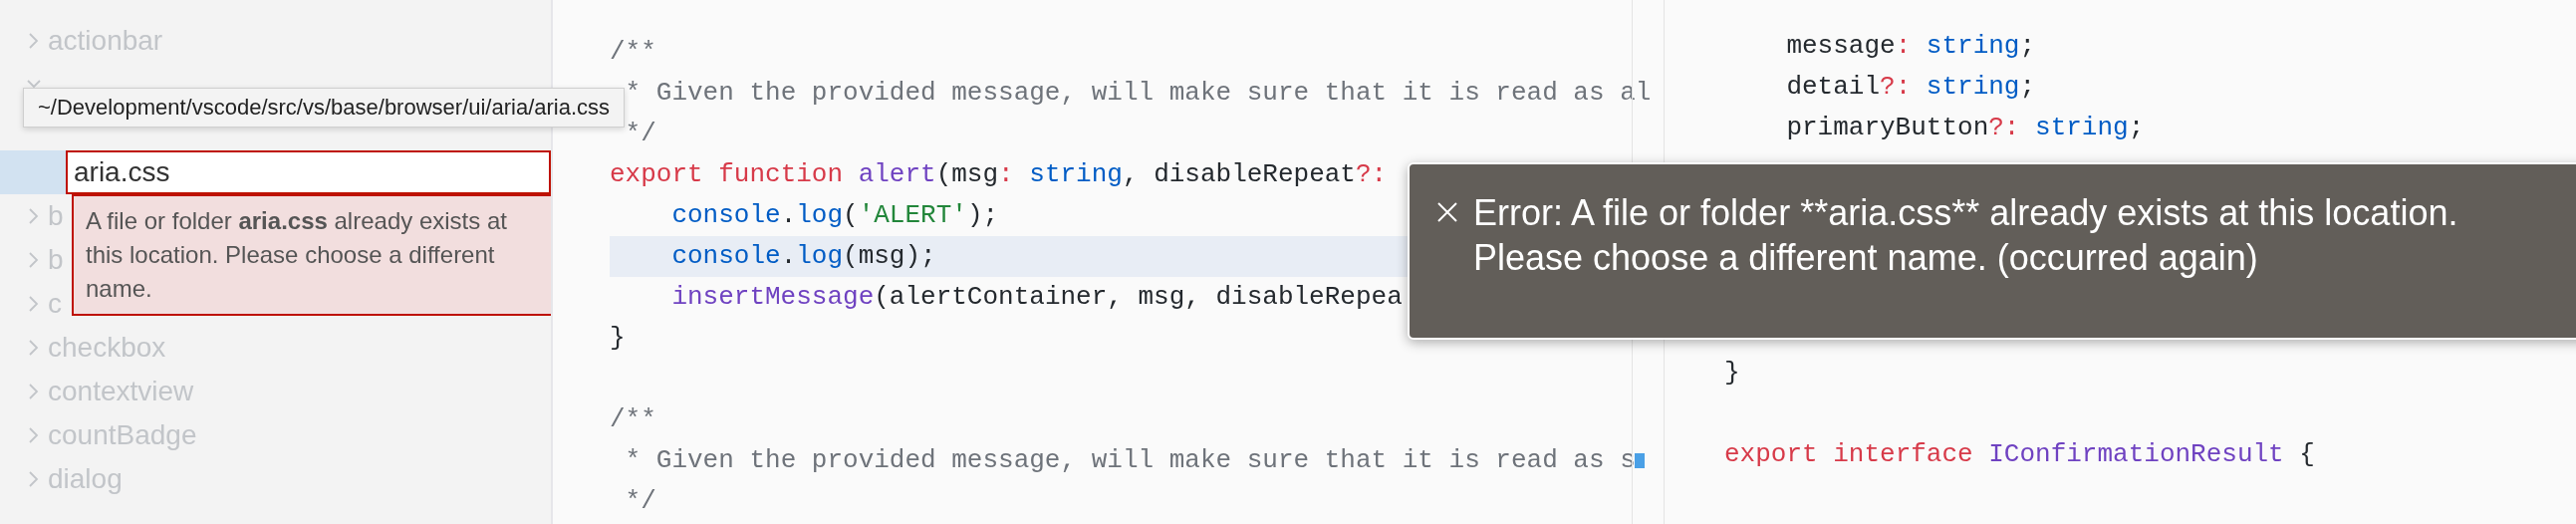 Image resolution: width=2576 pixels, height=524 pixels. Describe the element at coordinates (308, 172) in the screenshot. I see `rename-input: aria.css` at that location.